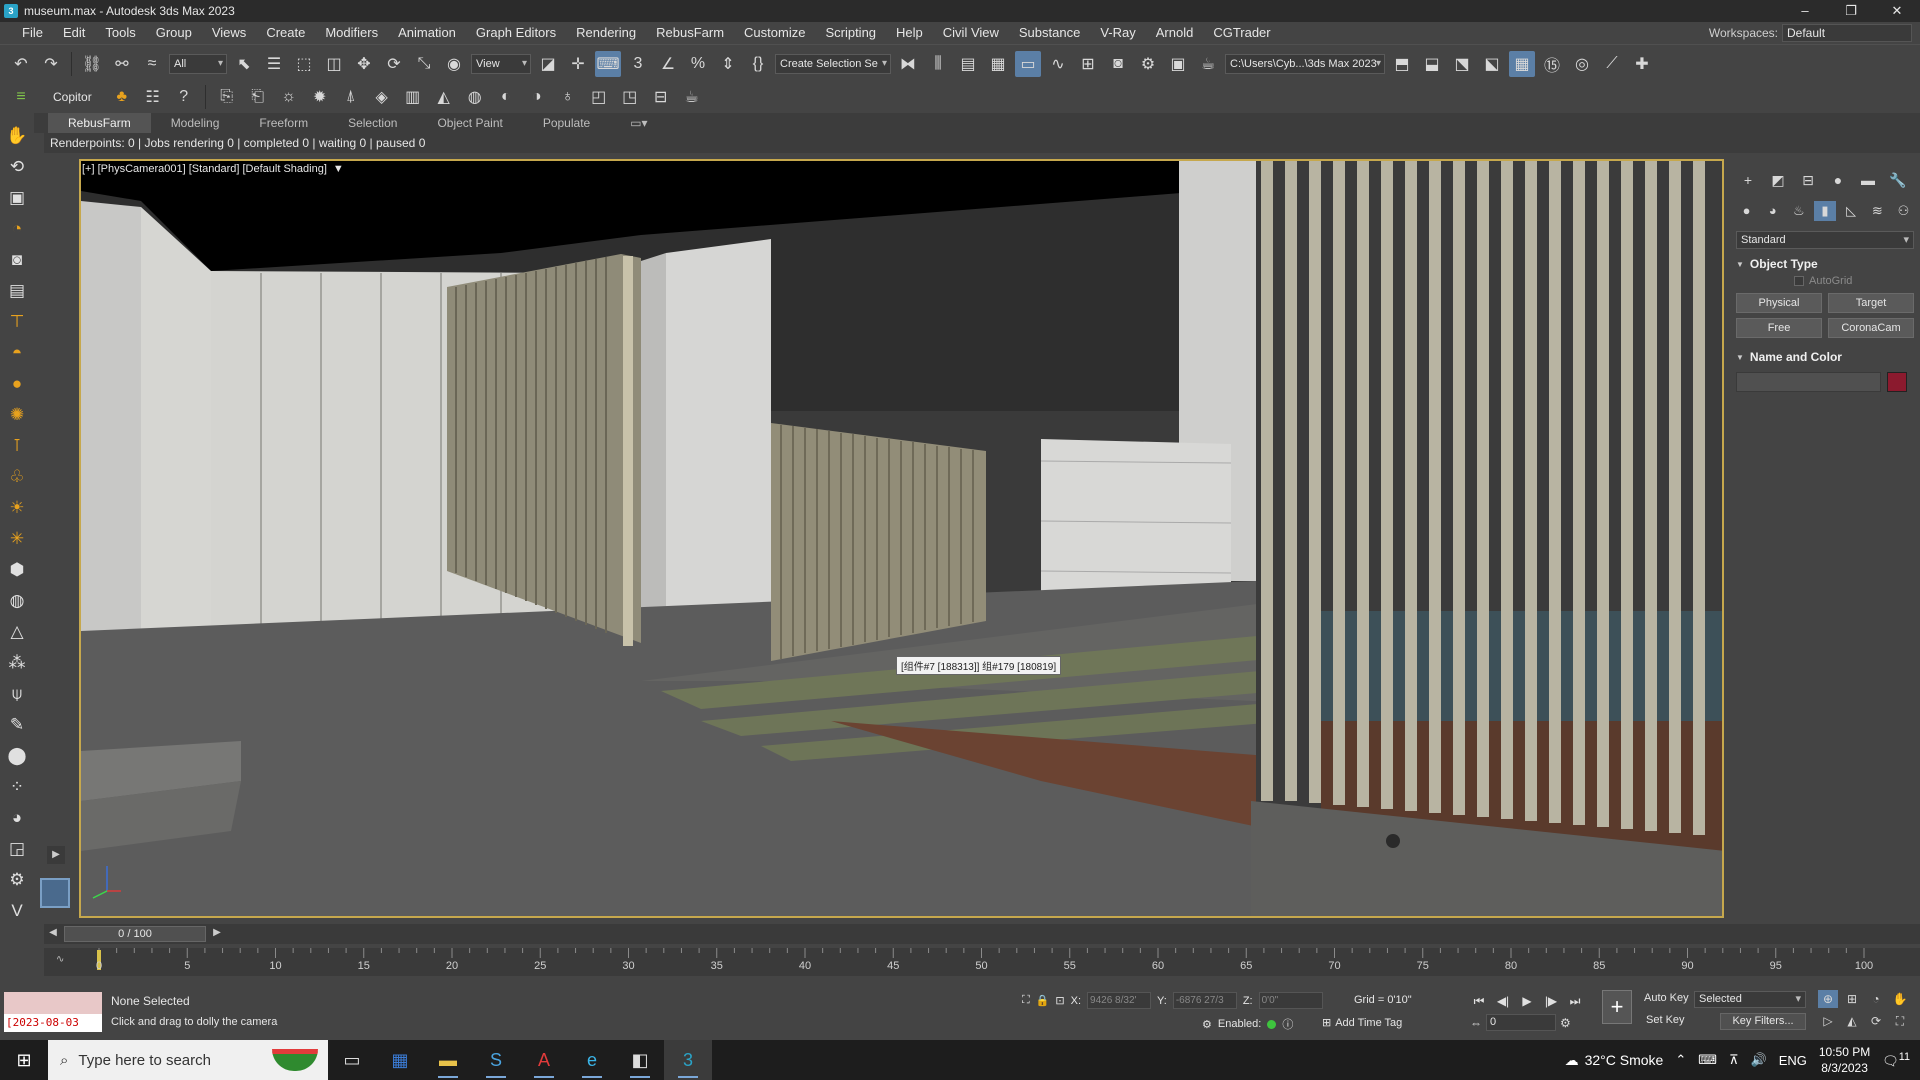 This screenshot has height=1080, width=1920. What do you see at coordinates (424, 64) in the screenshot?
I see `scale-icon: ⤡` at bounding box center [424, 64].